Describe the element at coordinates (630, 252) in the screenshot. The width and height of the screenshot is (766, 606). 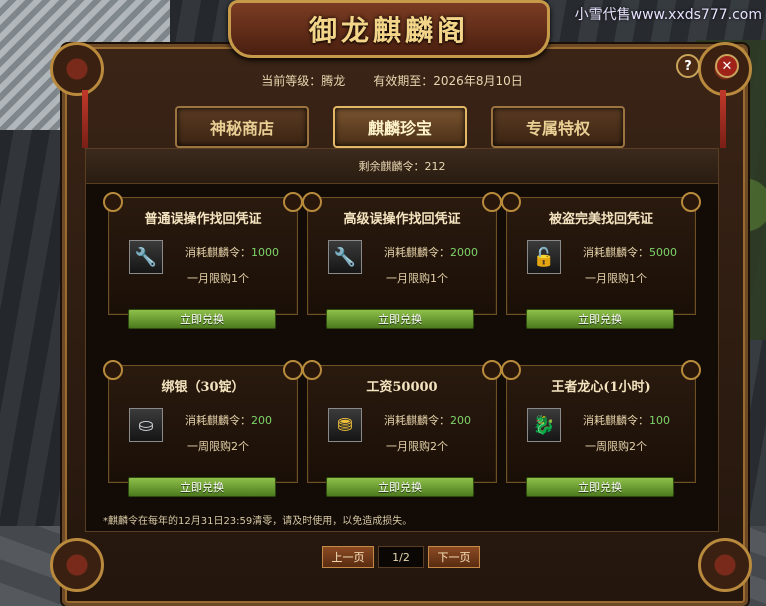
I see `item-cost: 消耗麒麟令：5000` at that location.